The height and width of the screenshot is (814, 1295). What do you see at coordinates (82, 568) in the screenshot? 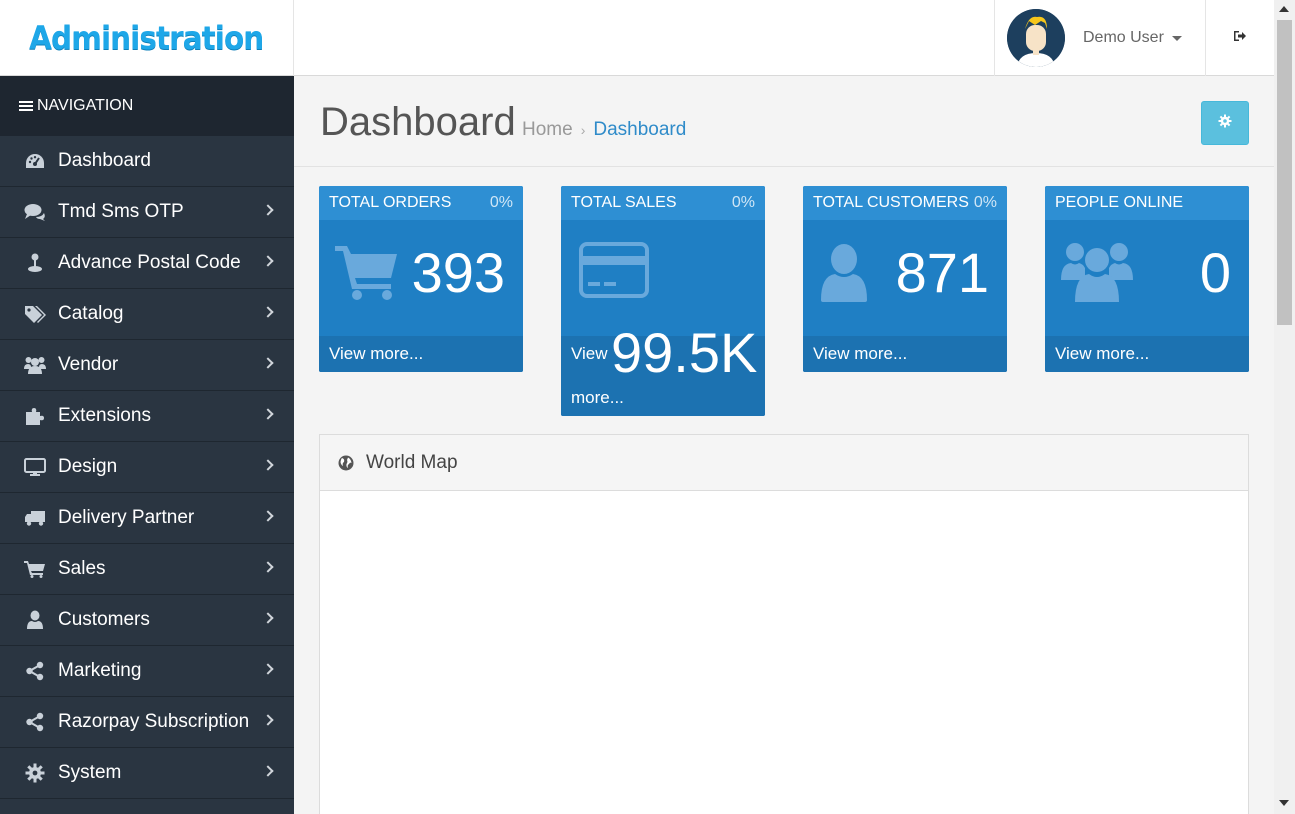
I see `sidebar-item-label: Sales` at bounding box center [82, 568].